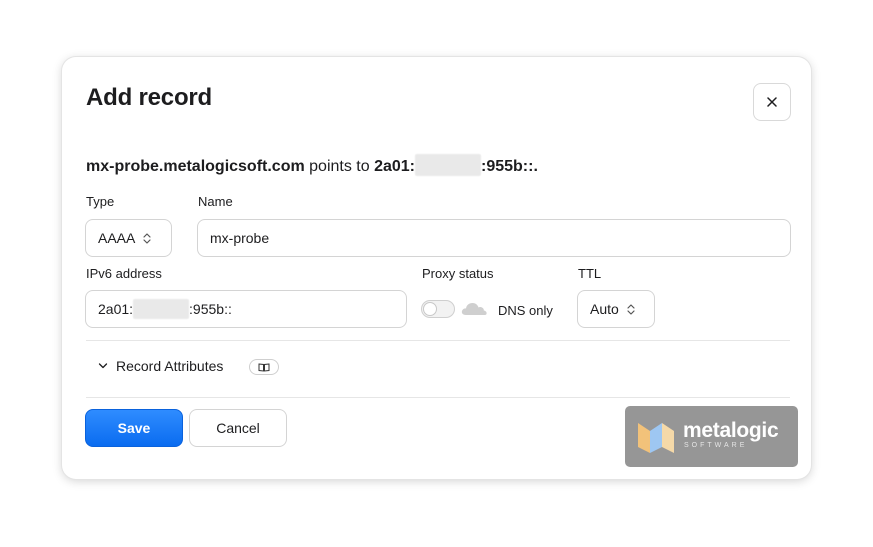  What do you see at coordinates (458, 273) in the screenshot?
I see `proxy-status-label: Proxy status` at bounding box center [458, 273].